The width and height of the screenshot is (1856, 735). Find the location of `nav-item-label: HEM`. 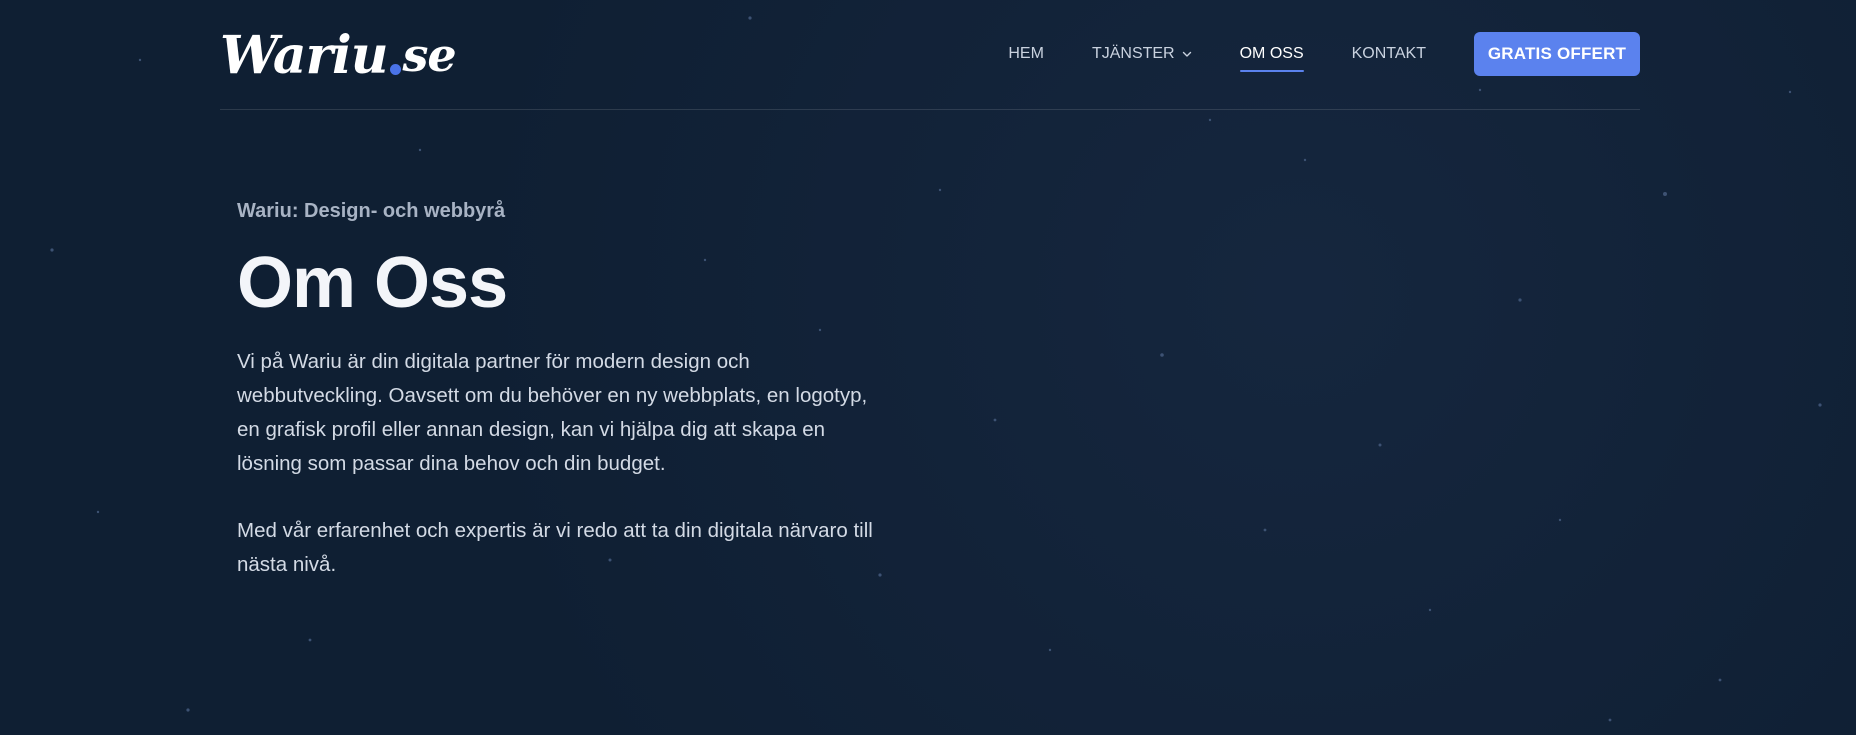

nav-item-label: HEM is located at coordinates (1026, 53).